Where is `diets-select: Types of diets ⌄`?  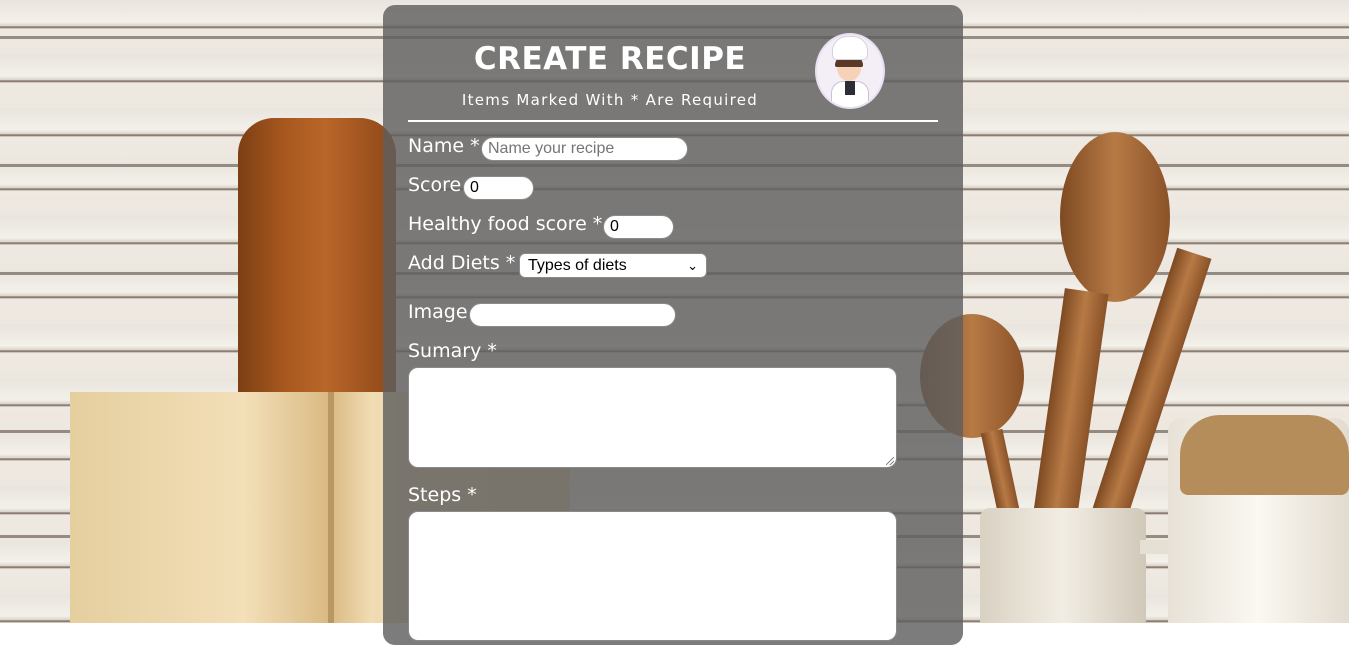 diets-select: Types of diets ⌄ is located at coordinates (613, 265).